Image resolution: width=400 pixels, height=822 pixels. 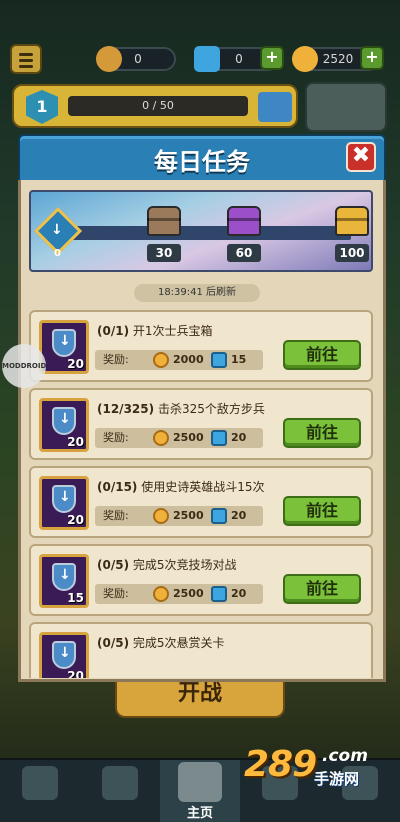 I want to click on quest-points: 15, so click(x=75, y=598).